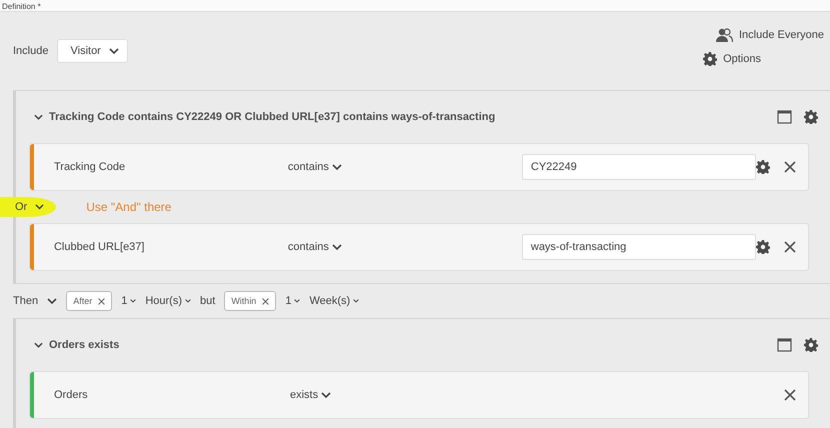  I want to click on but-label: but, so click(208, 301).